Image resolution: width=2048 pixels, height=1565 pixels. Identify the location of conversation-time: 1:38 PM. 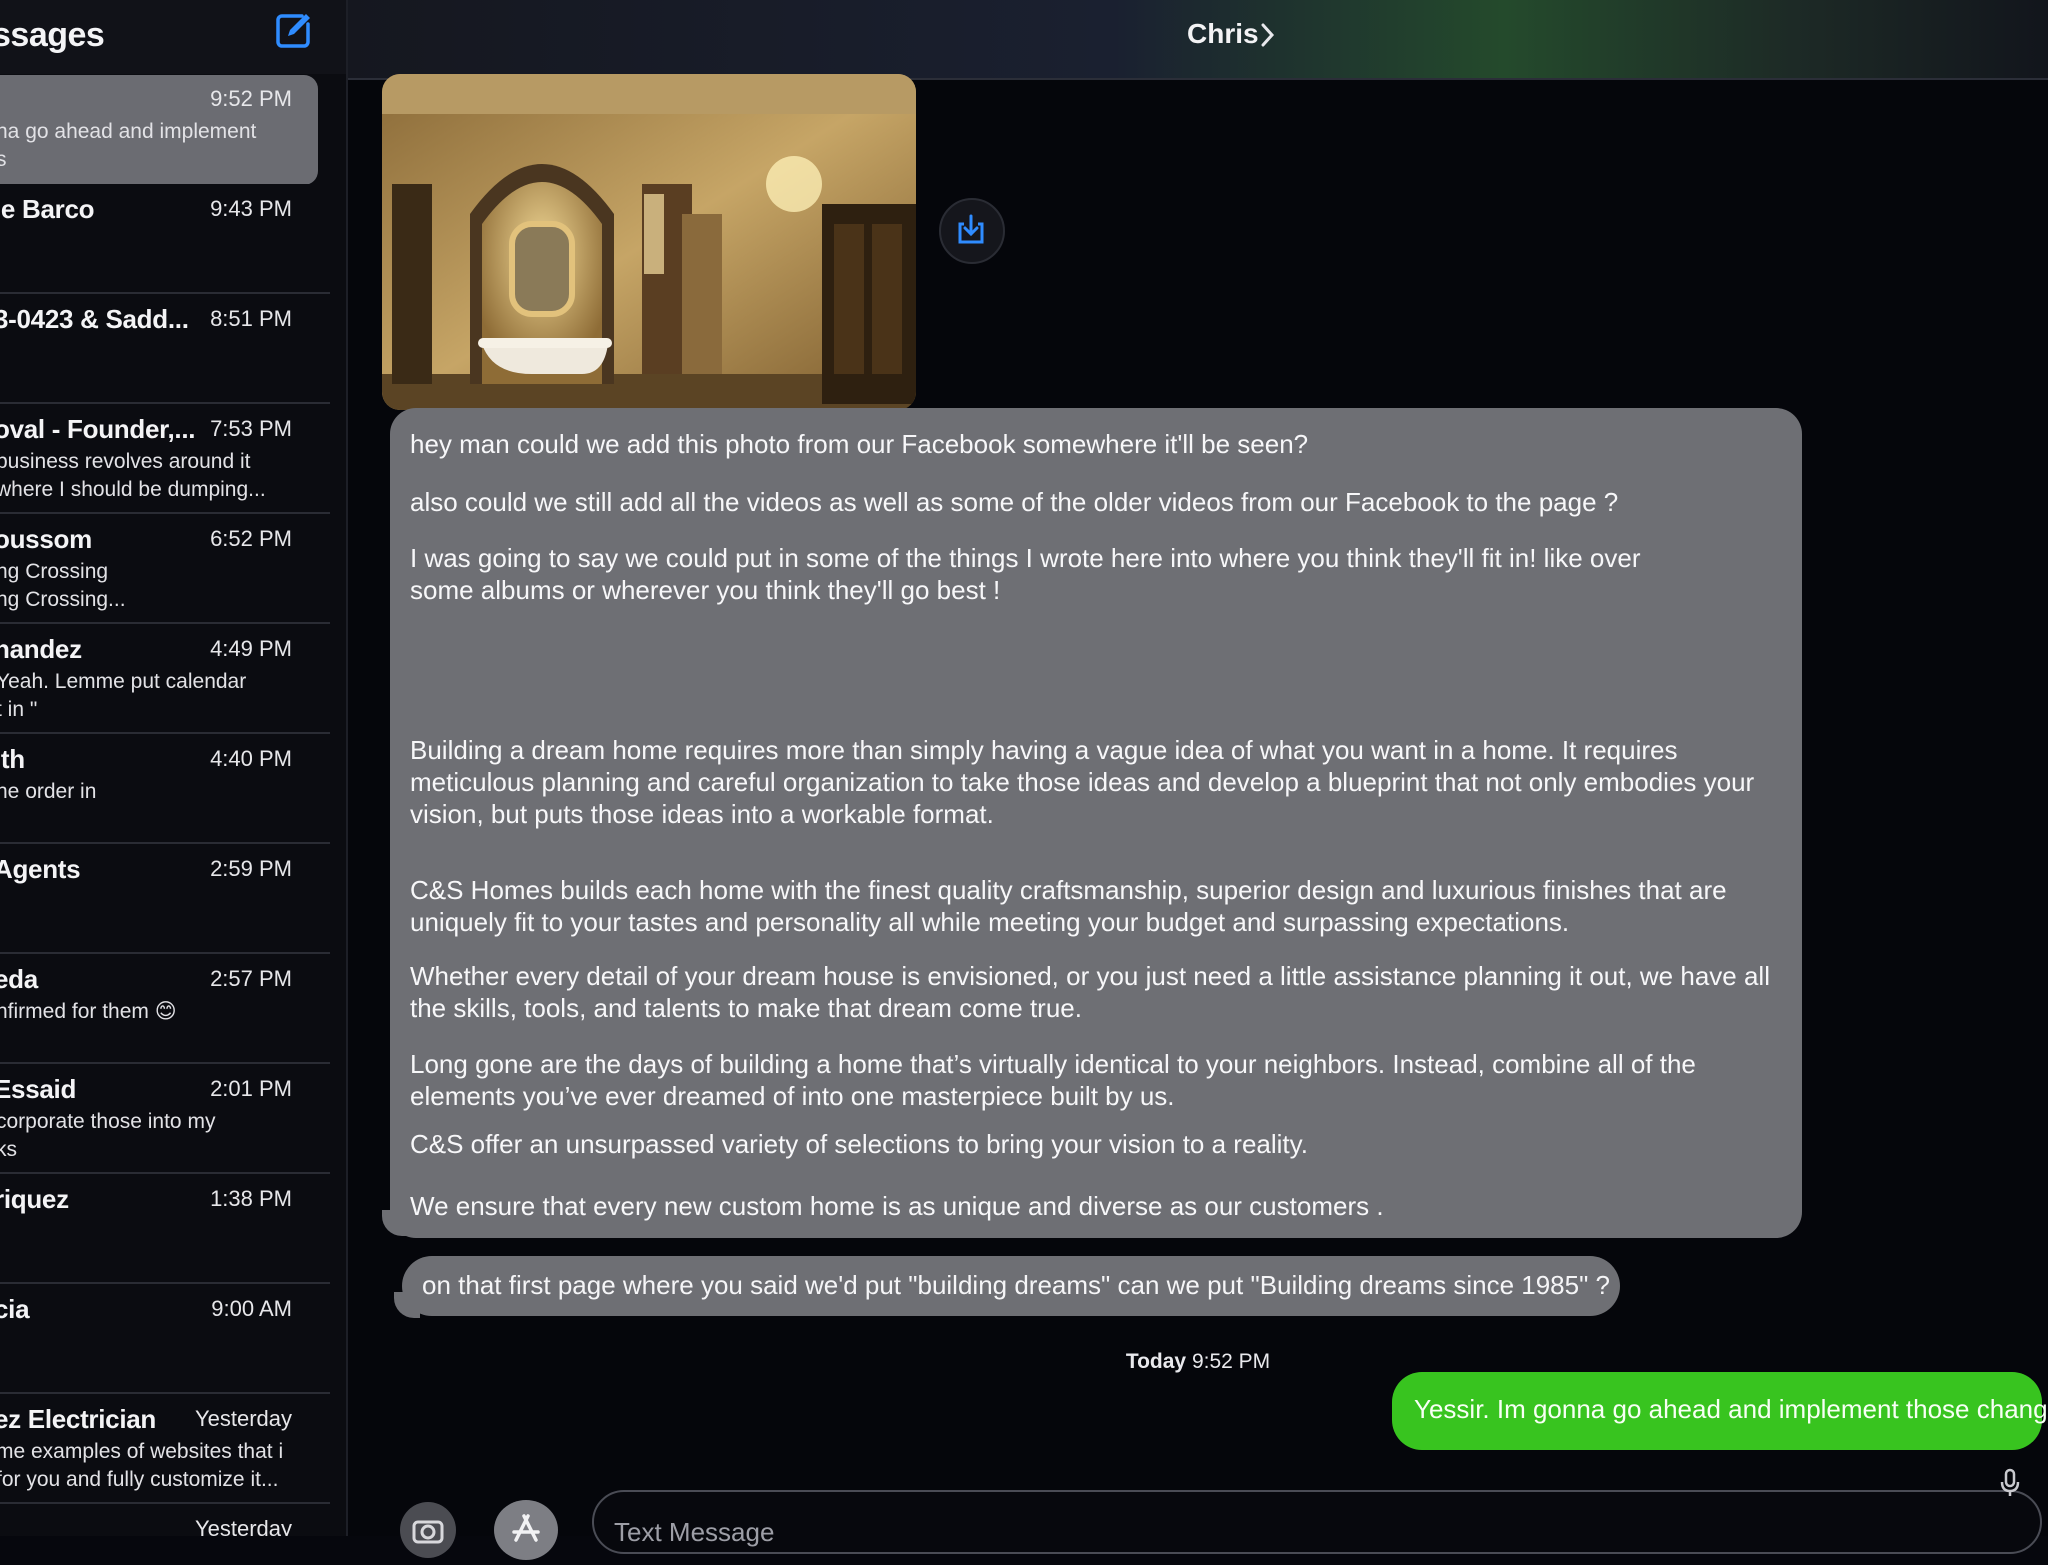
(251, 1198).